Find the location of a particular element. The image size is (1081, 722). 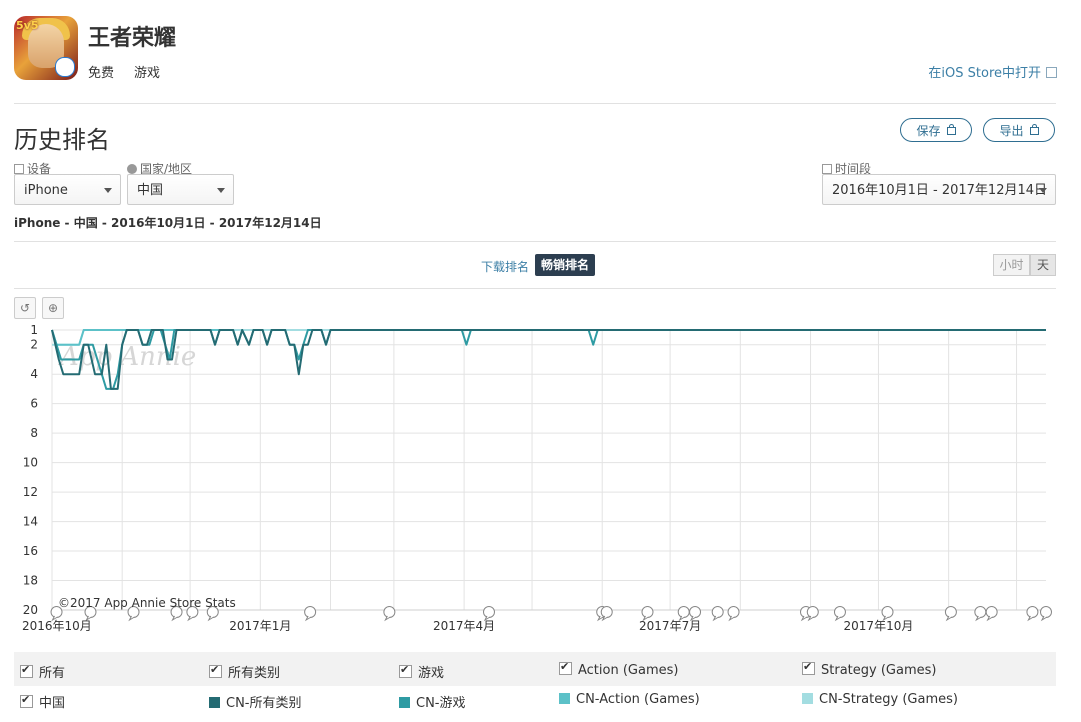

y-tick-label: 20 is located at coordinates (30, 610).